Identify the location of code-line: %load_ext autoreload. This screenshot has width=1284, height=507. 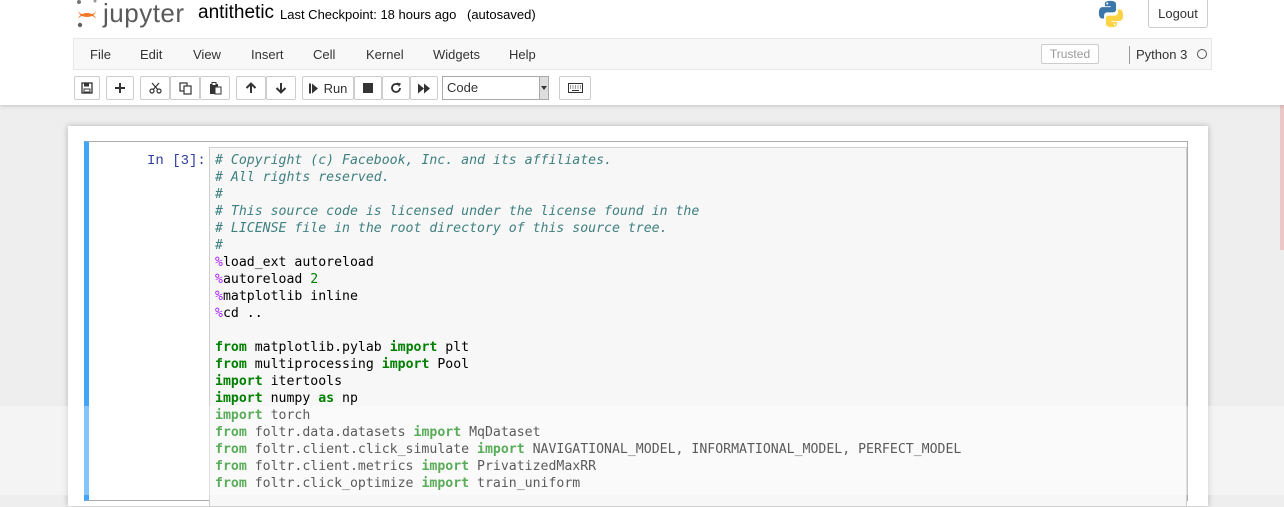
(588, 262).